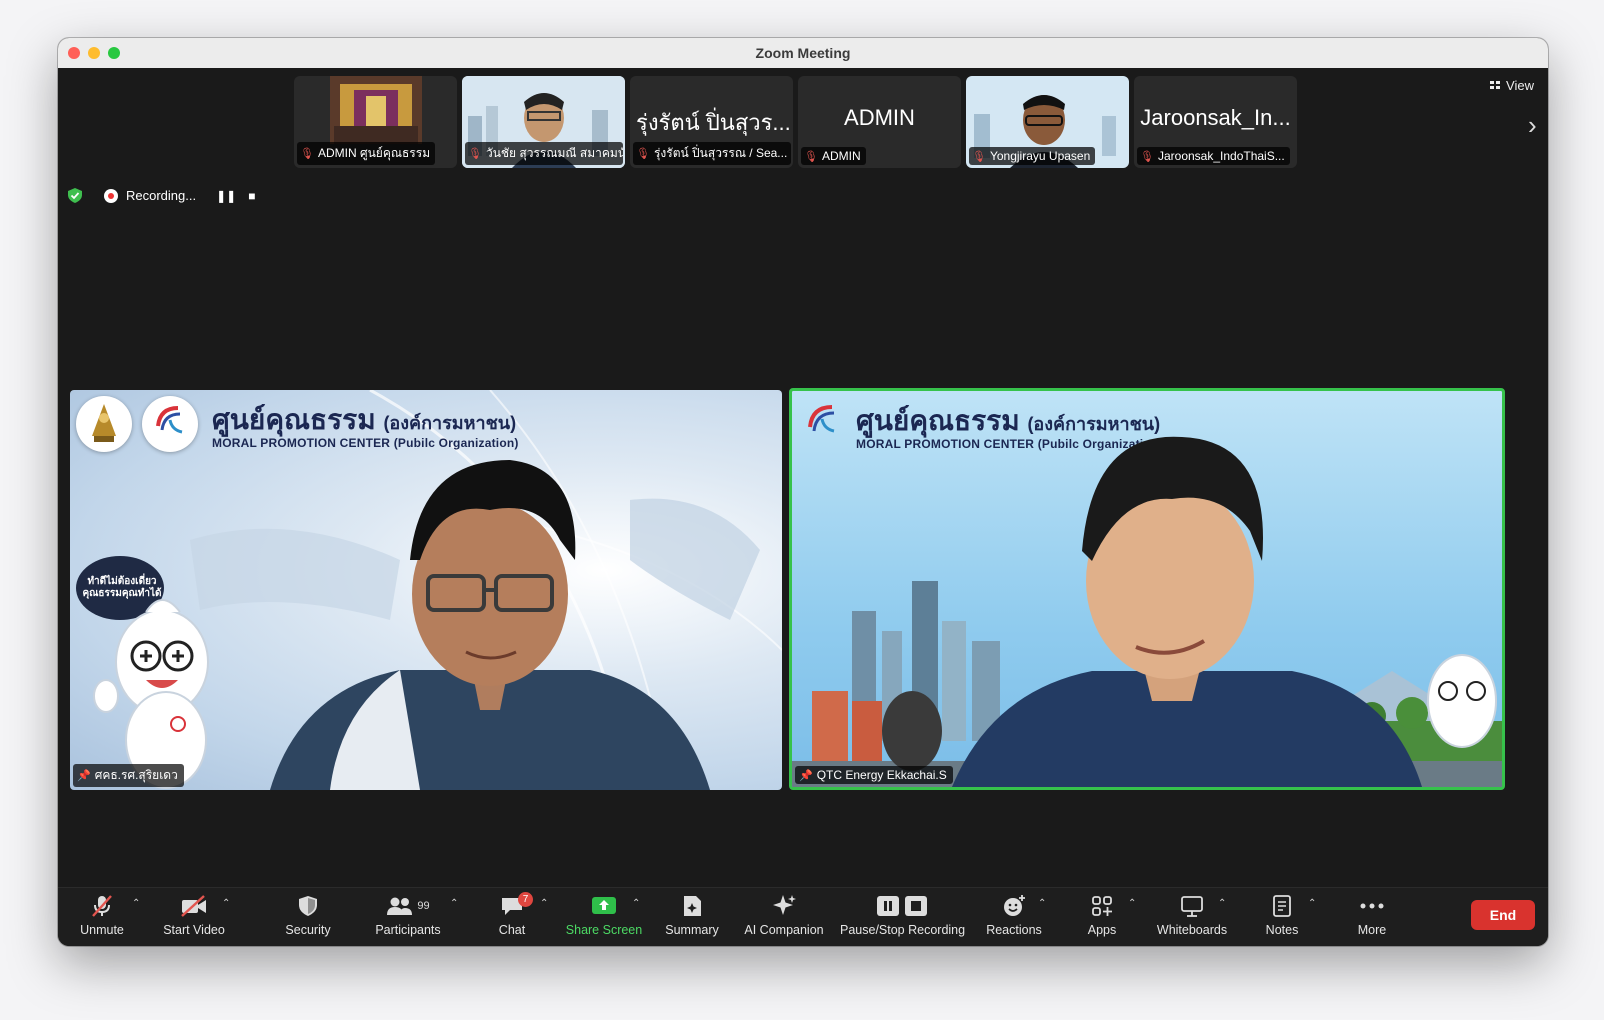 The image size is (1604, 1020). Describe the element at coordinates (902, 906) in the screenshot. I see `pause-stop-icon` at that location.